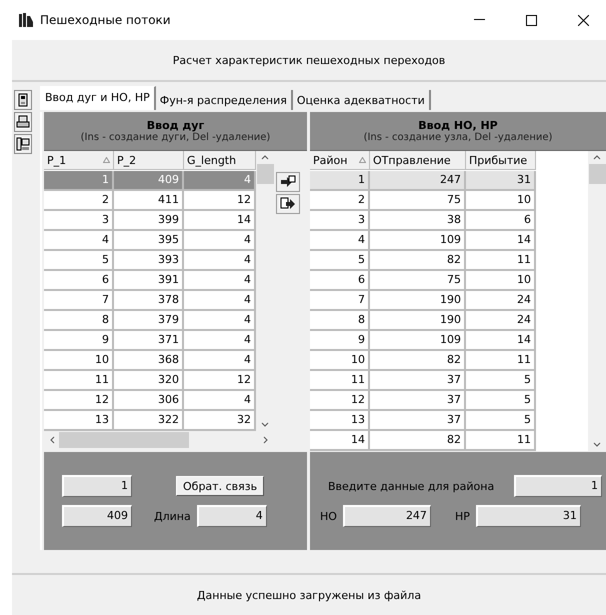 Image resolution: width=606 pixels, height=615 pixels. What do you see at coordinates (149, 281) in the screenshot?
I see `table-cell: 391` at bounding box center [149, 281].